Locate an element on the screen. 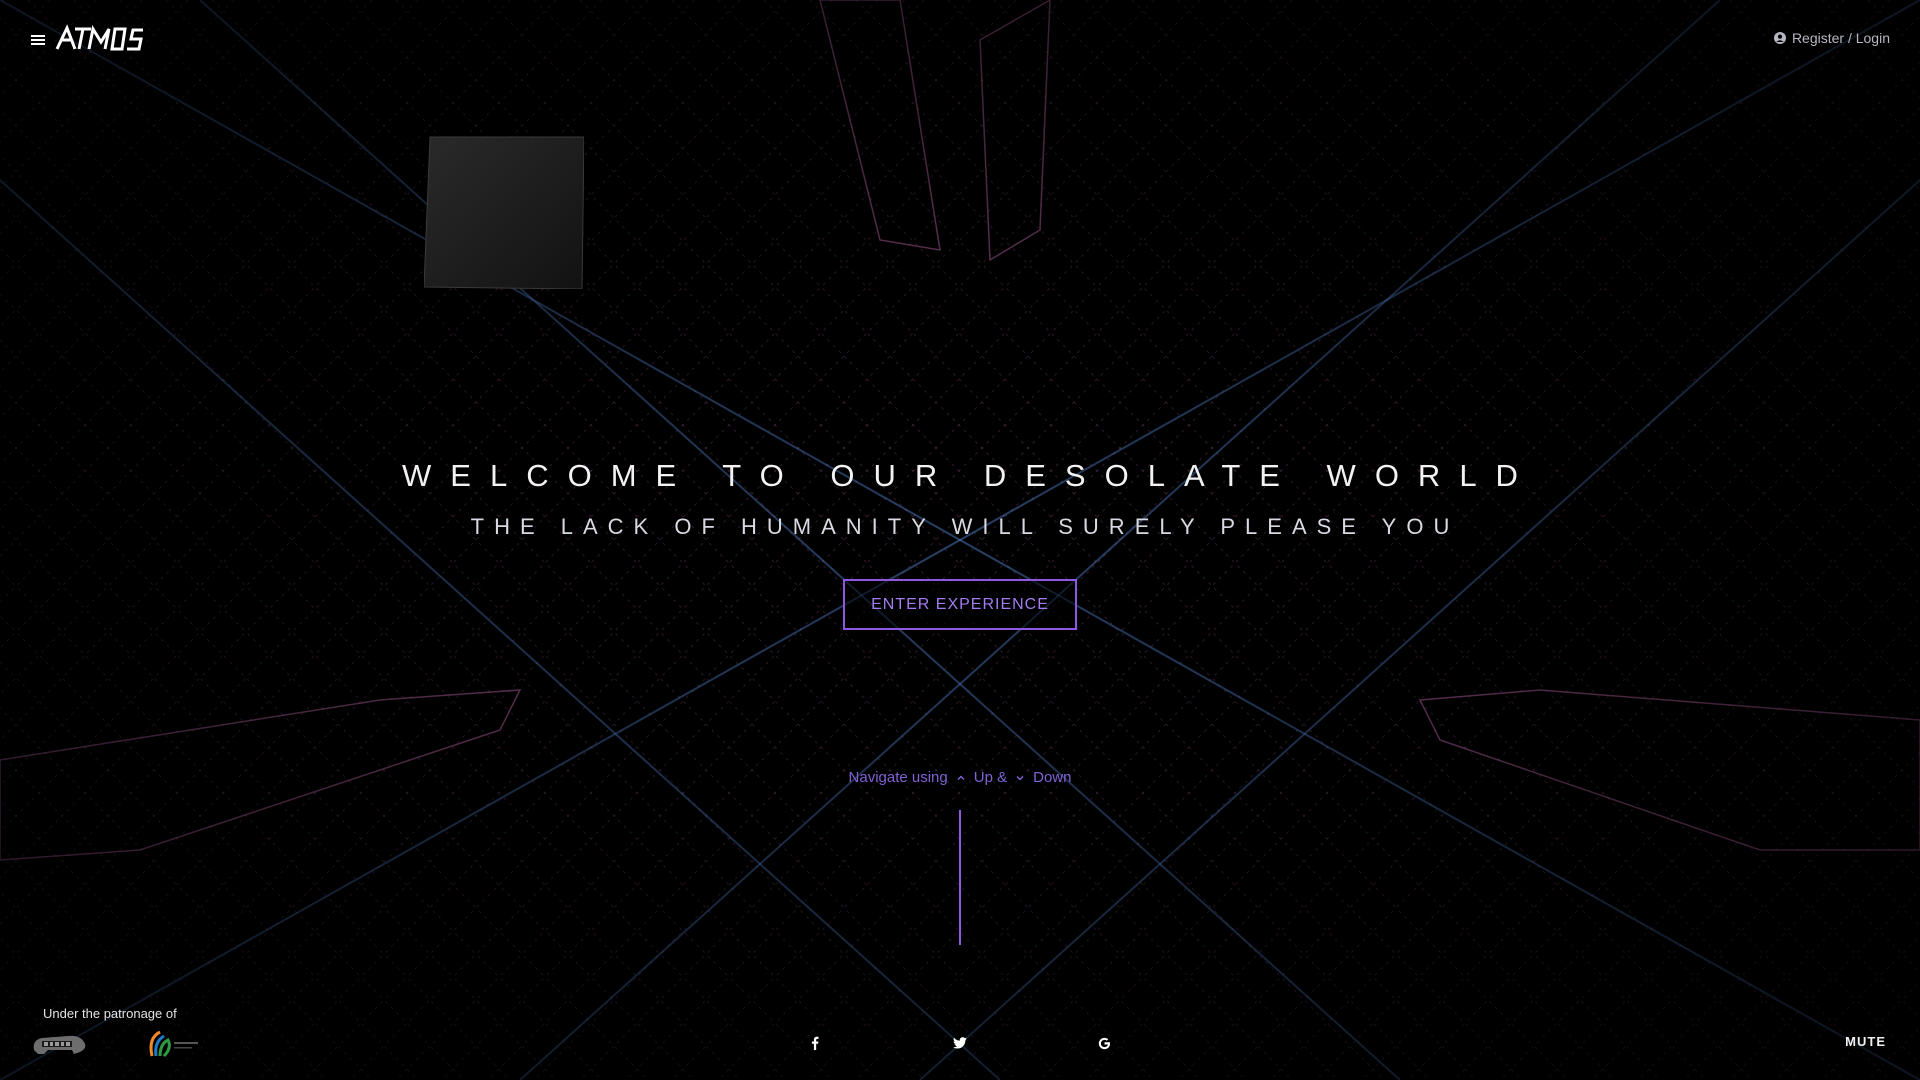 The height and width of the screenshot is (1080, 1920). navigation-hint-prefix: Navigate using is located at coordinates (898, 777).